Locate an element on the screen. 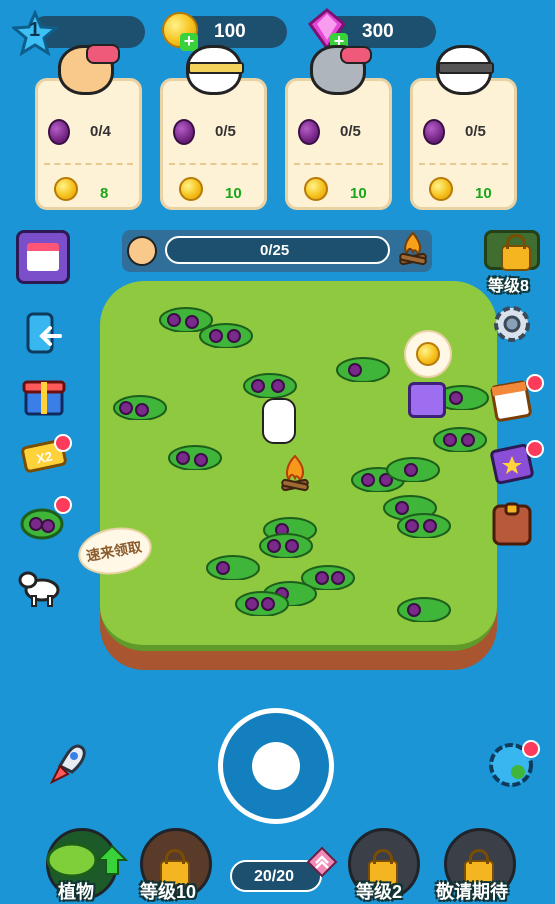 This screenshot has height=904, width=555. locked-feature-button is located at coordinates (512, 250).